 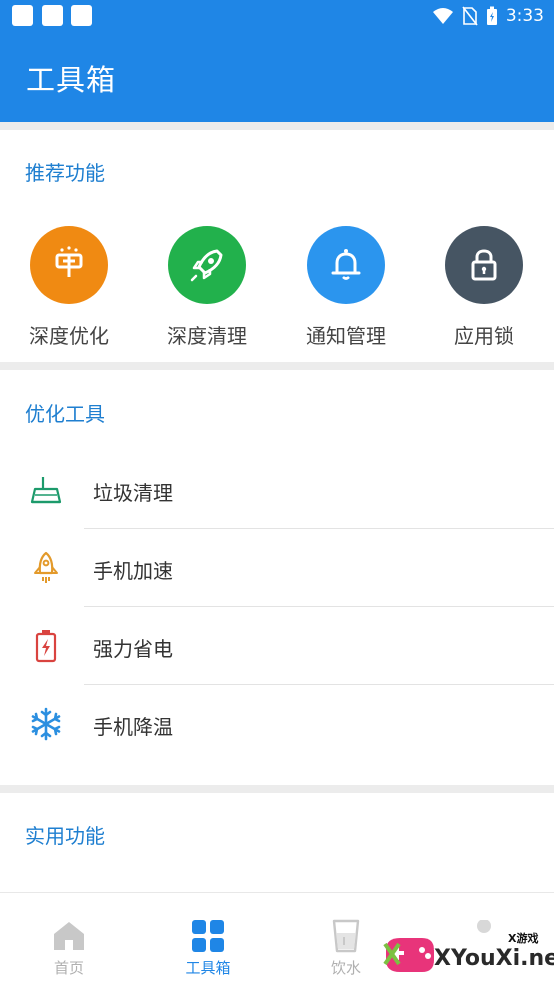 I want to click on feature-label: 应用锁, so click(x=484, y=336).